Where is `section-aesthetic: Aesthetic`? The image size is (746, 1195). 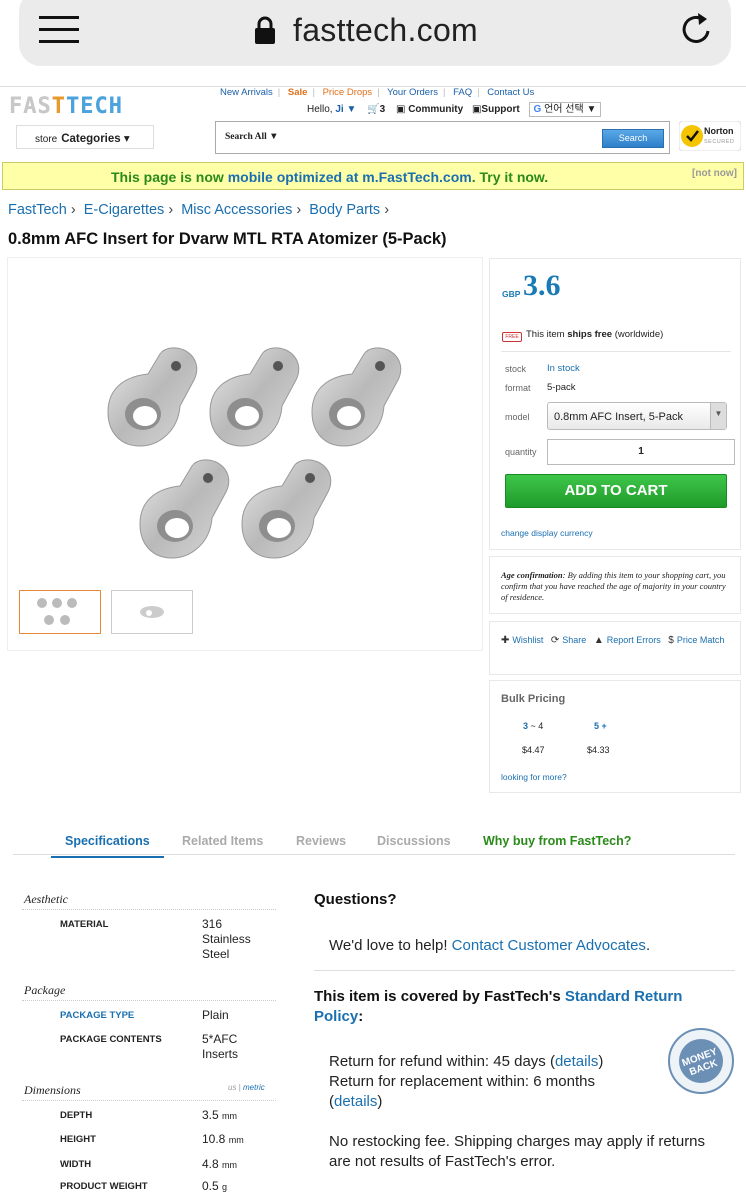
section-aesthetic: Aesthetic is located at coordinates (46, 899).